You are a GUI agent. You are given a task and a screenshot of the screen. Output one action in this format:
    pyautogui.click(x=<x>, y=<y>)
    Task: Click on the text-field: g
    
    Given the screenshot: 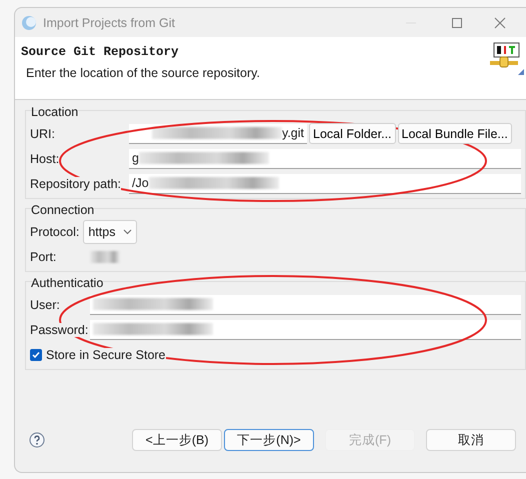 What is the action you would take?
    pyautogui.click(x=325, y=158)
    